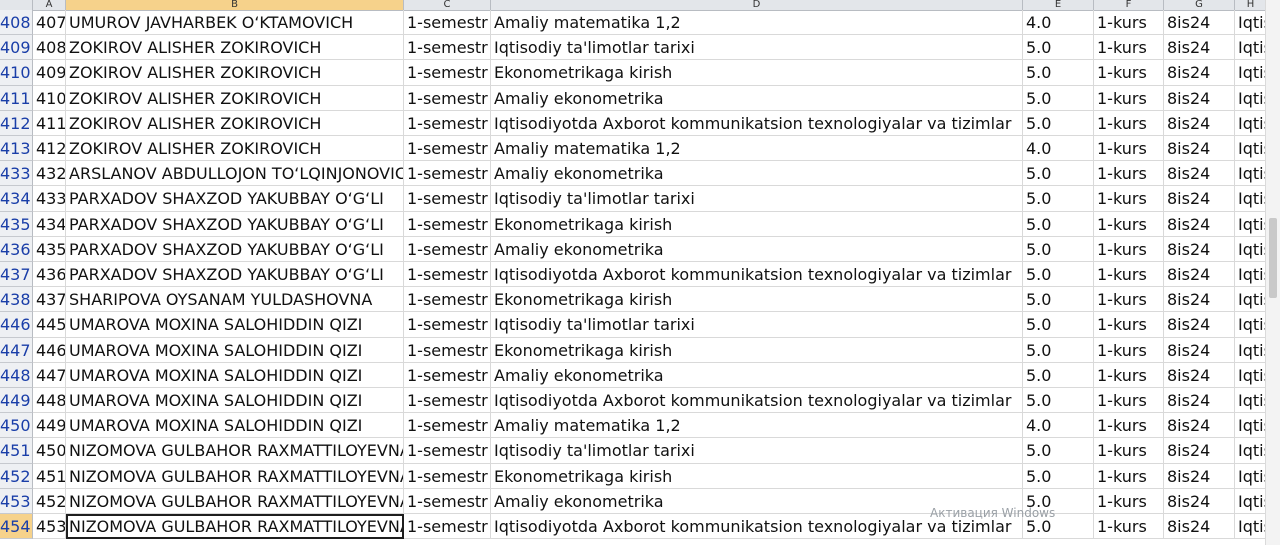 This screenshot has height=545, width=1280. I want to click on cell-name: PARXADOV SHAXZOD YAKUBBAY O‘G‘LI, so click(235, 199).